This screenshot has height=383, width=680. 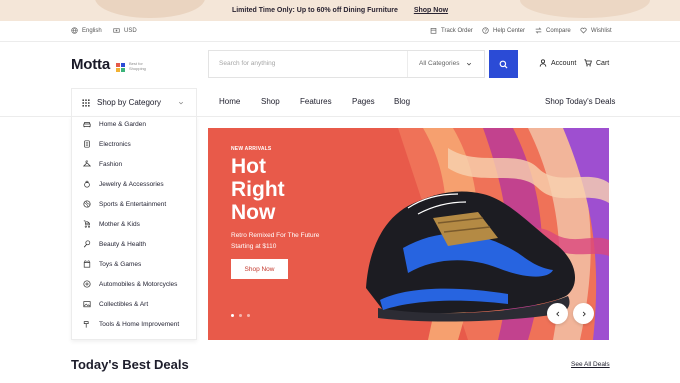 What do you see at coordinates (229, 101) in the screenshot?
I see `nav-home: Home` at bounding box center [229, 101].